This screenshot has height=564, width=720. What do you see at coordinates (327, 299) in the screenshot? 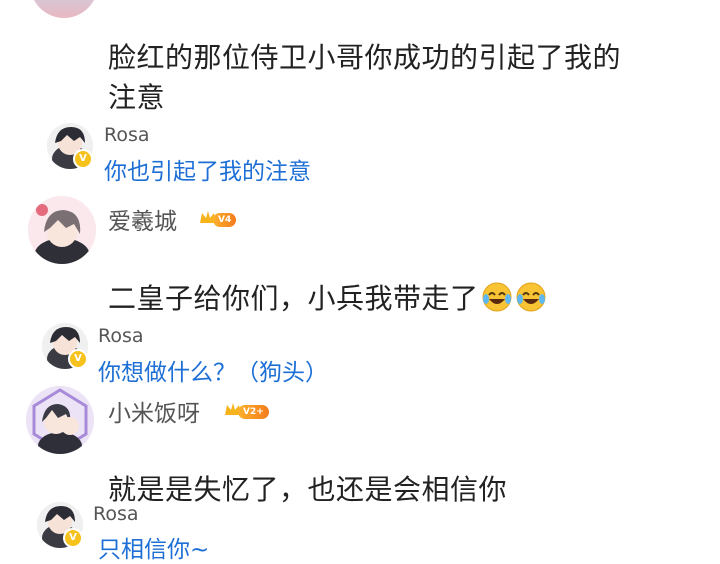
I see `comment-text: 二皇子给你们，小兵我带走了` at bounding box center [327, 299].